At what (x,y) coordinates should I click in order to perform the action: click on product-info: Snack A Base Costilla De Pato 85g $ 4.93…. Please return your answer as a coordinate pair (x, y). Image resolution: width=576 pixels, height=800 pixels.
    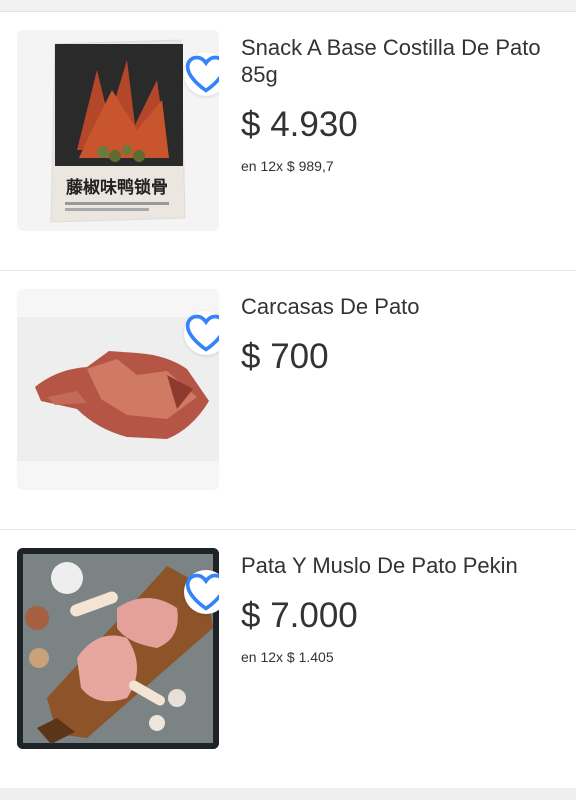
    Looking at the image, I should click on (401, 104).